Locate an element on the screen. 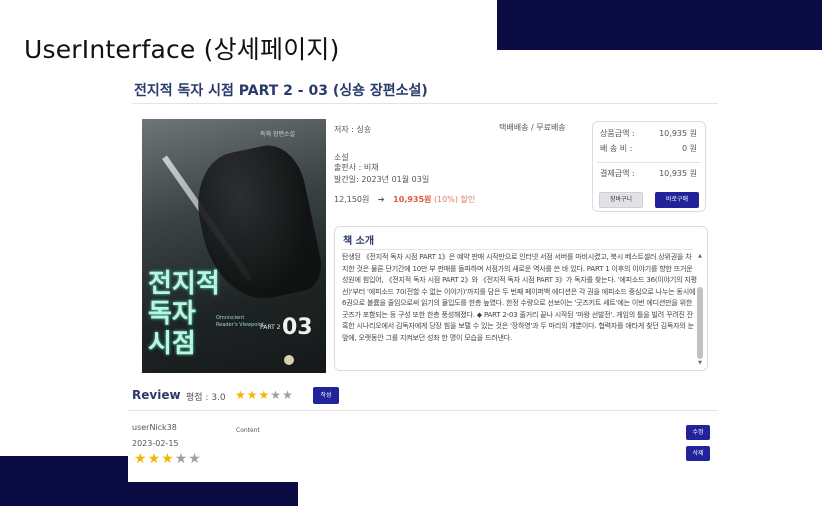 This screenshot has width=827, height=508. publisher: 출판사 : 비채 is located at coordinates (356, 167).